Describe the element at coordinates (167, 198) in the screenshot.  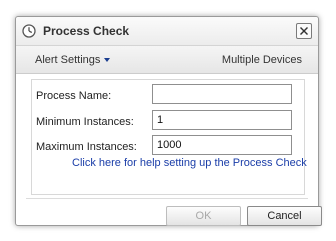
I see `footer-divider` at that location.